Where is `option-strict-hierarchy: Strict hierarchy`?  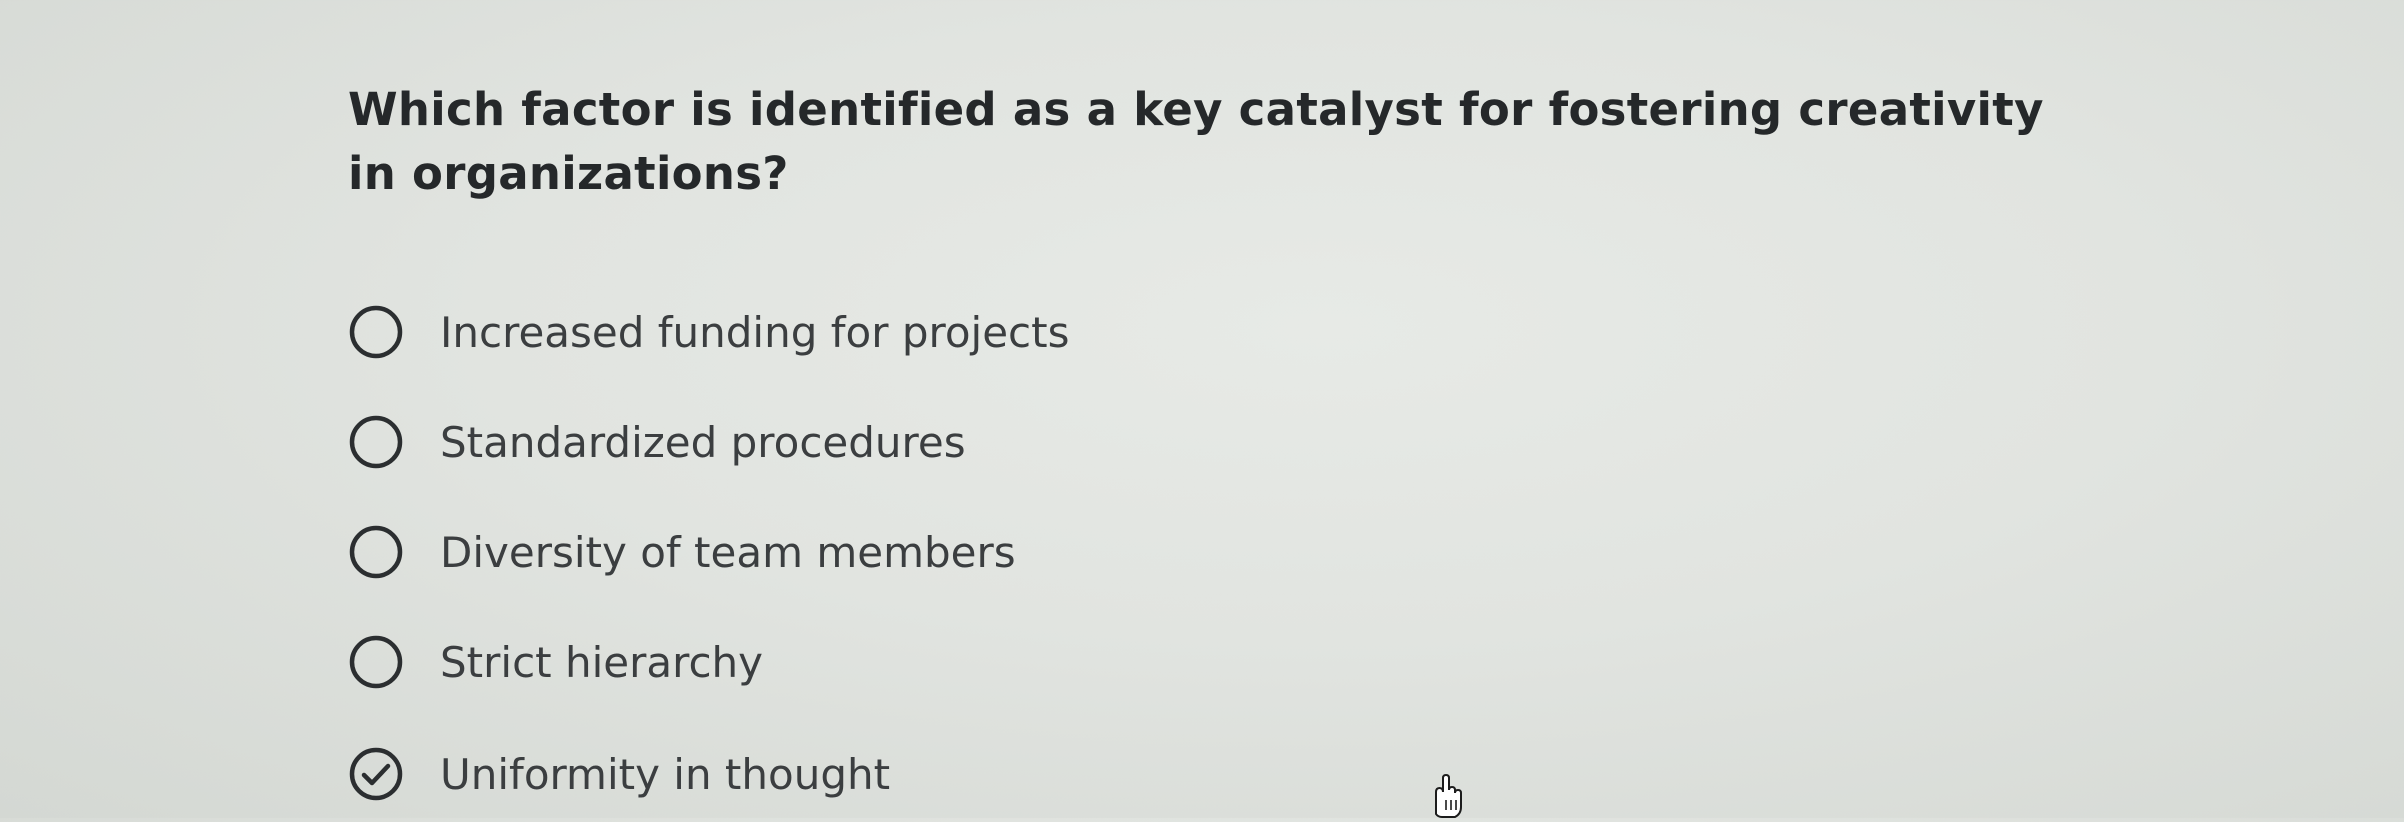
option-strict-hierarchy: Strict hierarchy is located at coordinates (555, 662).